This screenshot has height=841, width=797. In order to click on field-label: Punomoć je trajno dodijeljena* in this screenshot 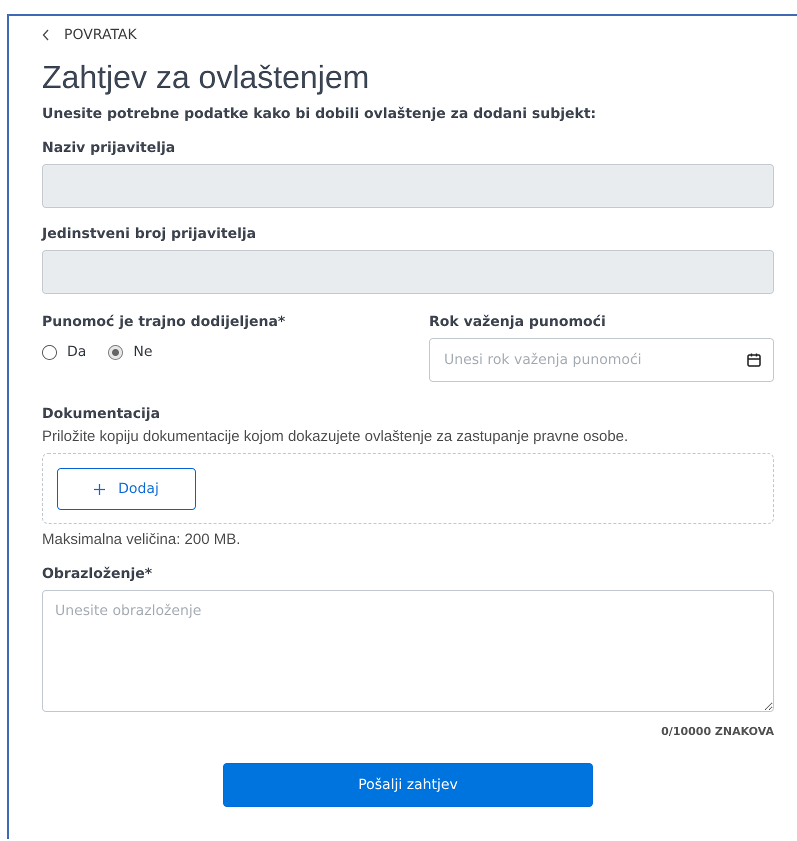, I will do `click(164, 322)`.